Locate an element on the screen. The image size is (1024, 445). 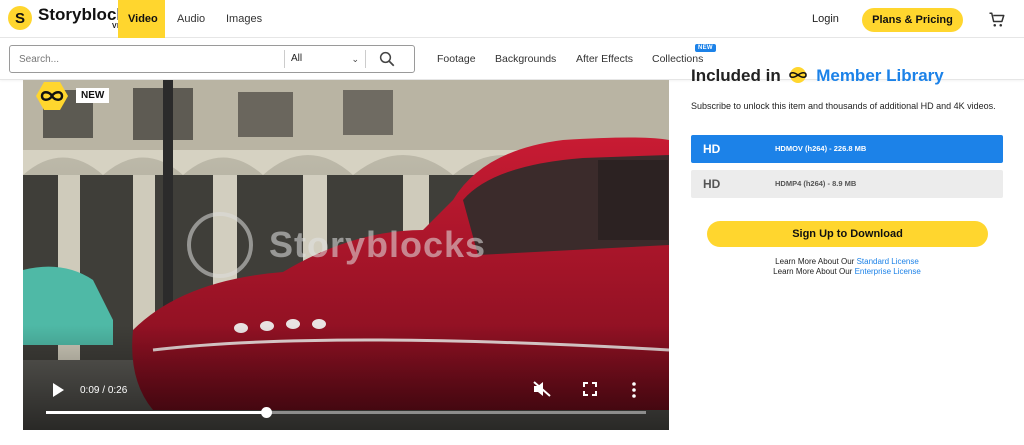
progress-knob is located at coordinates (266, 412).